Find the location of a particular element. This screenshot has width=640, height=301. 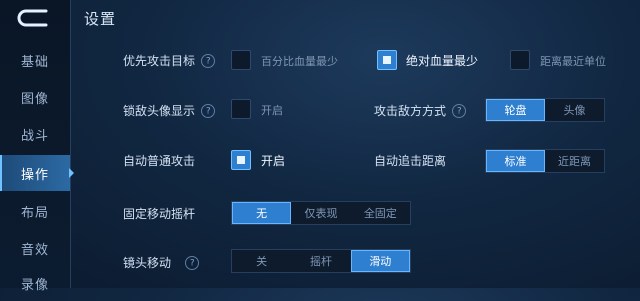

sidebar-item-sound: 音效 is located at coordinates (35, 248).